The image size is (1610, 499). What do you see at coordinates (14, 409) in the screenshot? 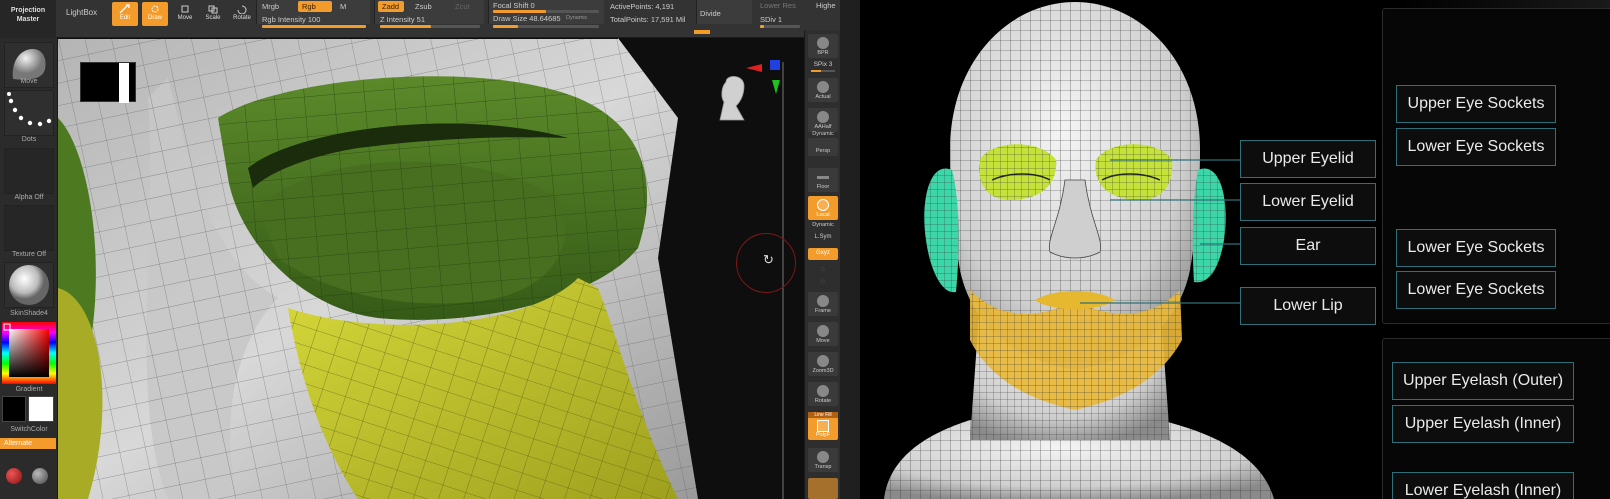
I see `main-color-swatch` at bounding box center [14, 409].